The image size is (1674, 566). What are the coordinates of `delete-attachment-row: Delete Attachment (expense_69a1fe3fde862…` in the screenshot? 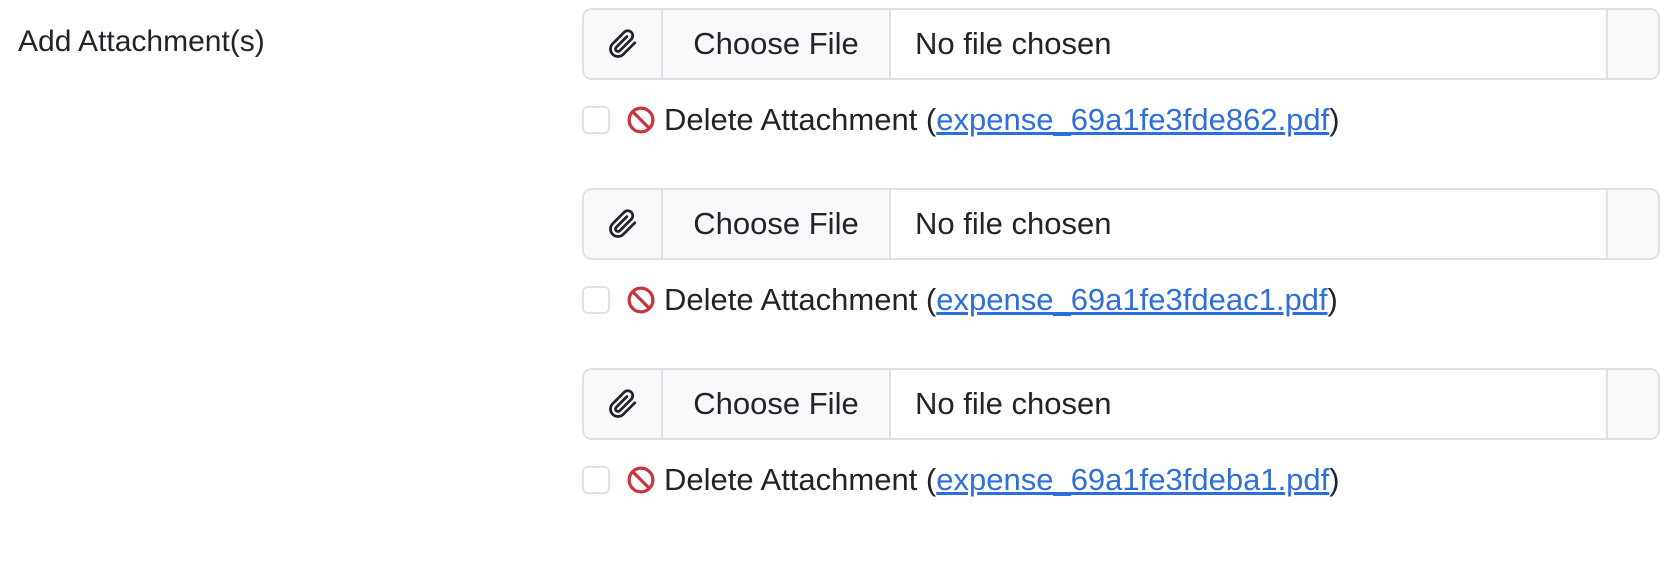 It's located at (1121, 120).